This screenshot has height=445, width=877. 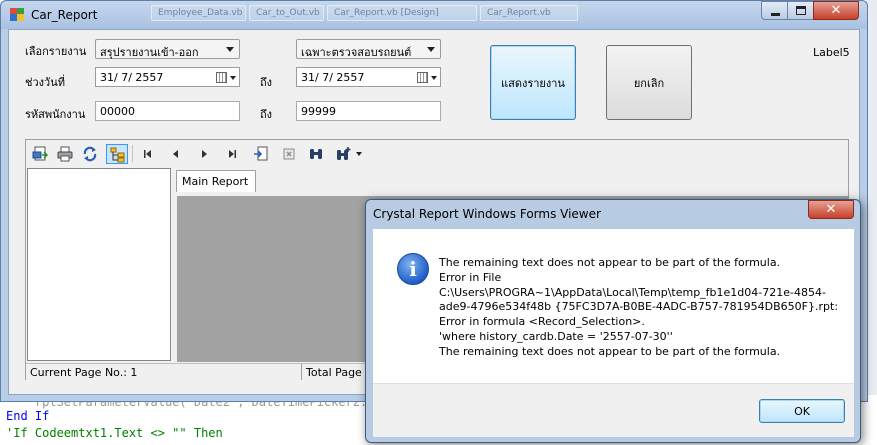 I want to click on refresh-button, so click(x=90, y=154).